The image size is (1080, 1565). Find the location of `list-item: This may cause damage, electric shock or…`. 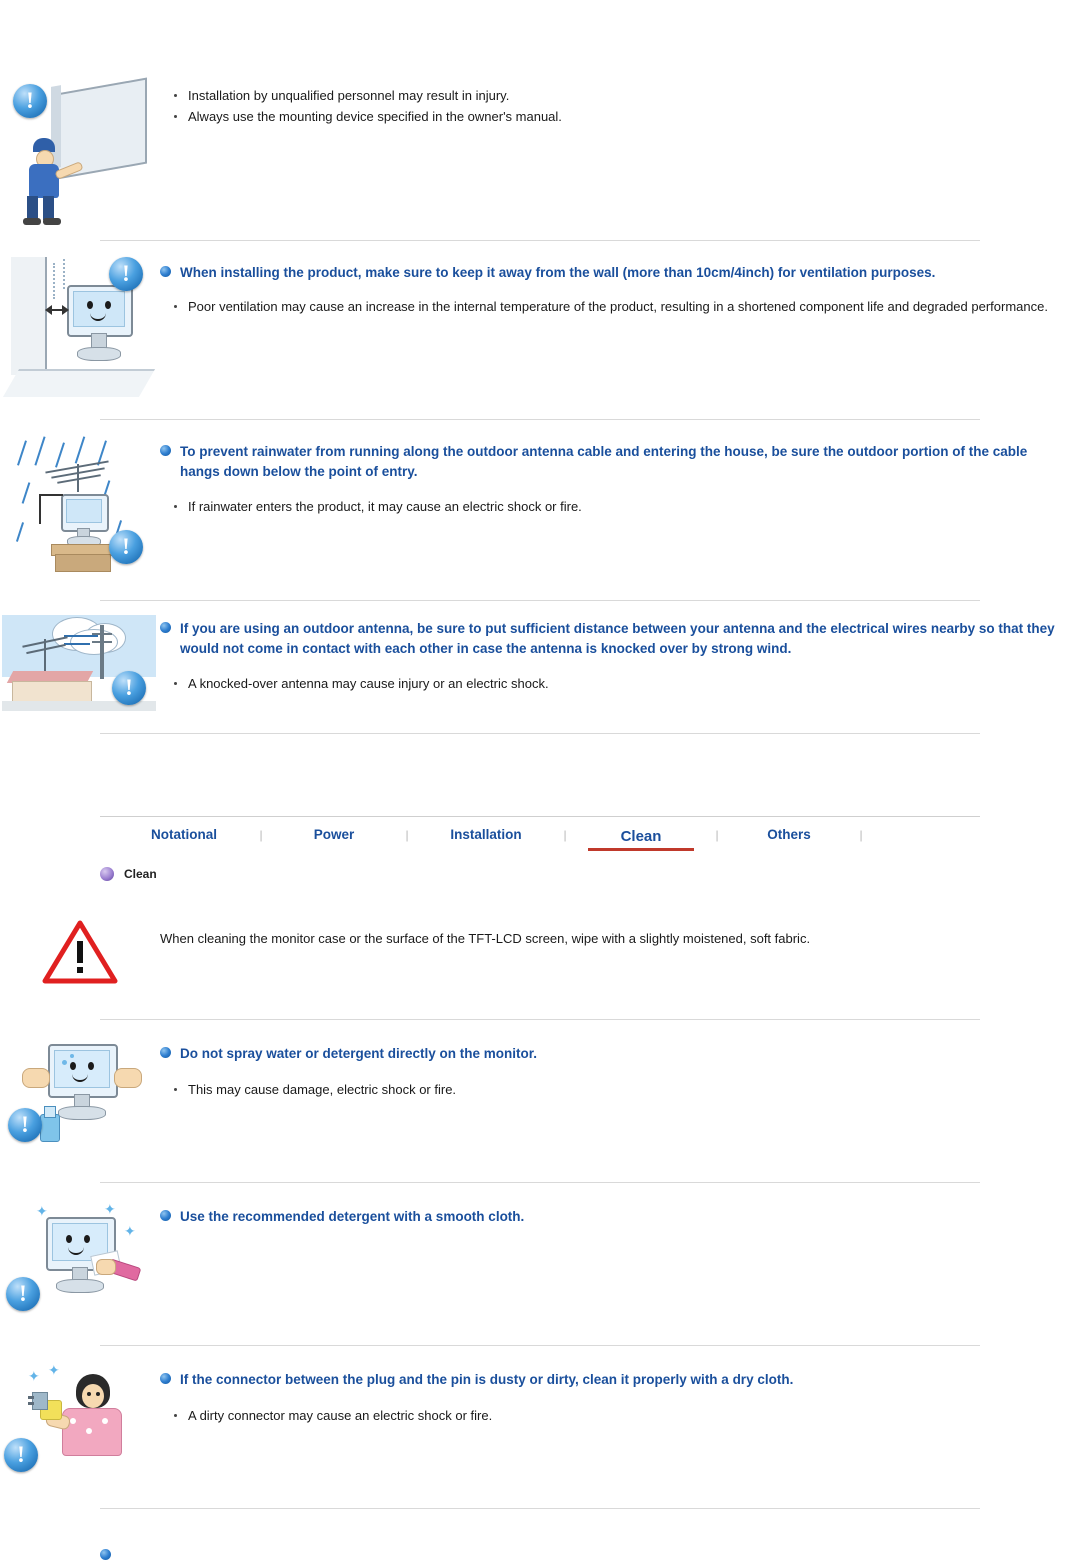

list-item: This may cause damage, electric shock or… is located at coordinates (610, 1090).